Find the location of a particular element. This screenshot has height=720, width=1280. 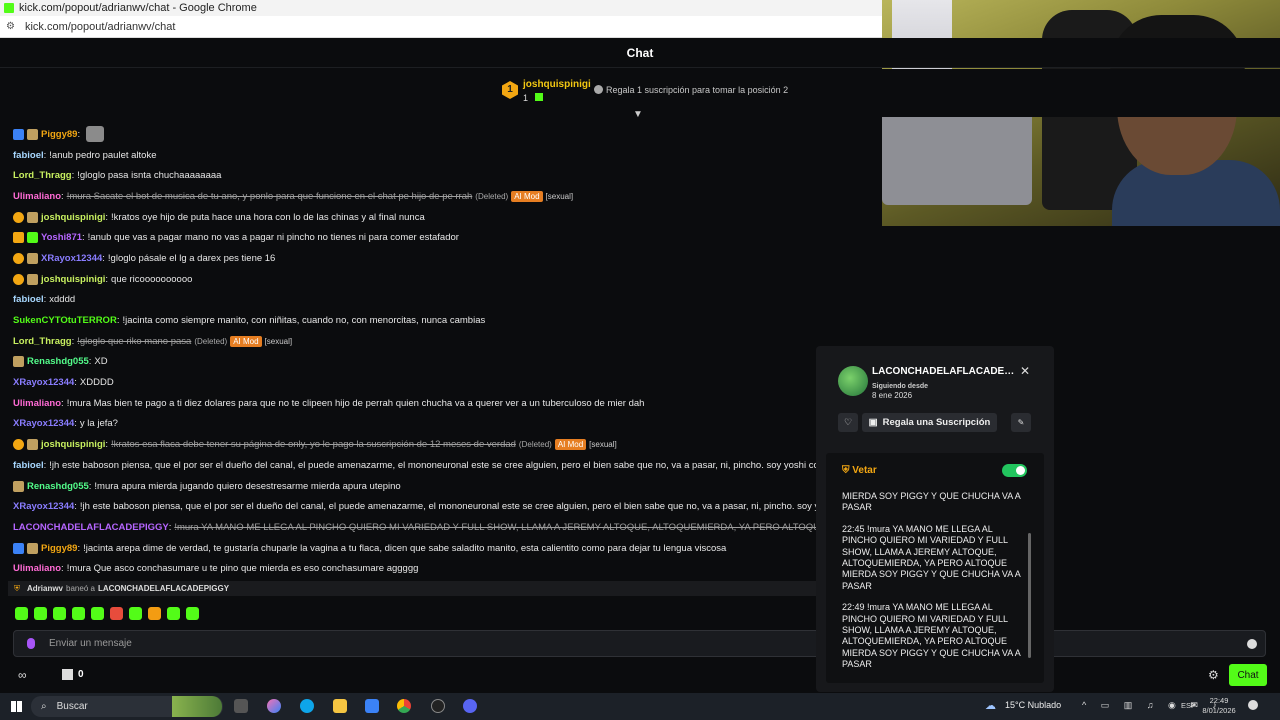

infinity-icon: ∞ is located at coordinates (22, 675).